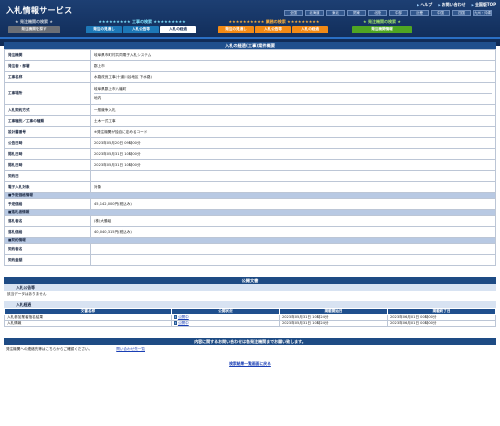  Describe the element at coordinates (440, 13) in the screenshot. I see `region-tab: 中国` at that location.